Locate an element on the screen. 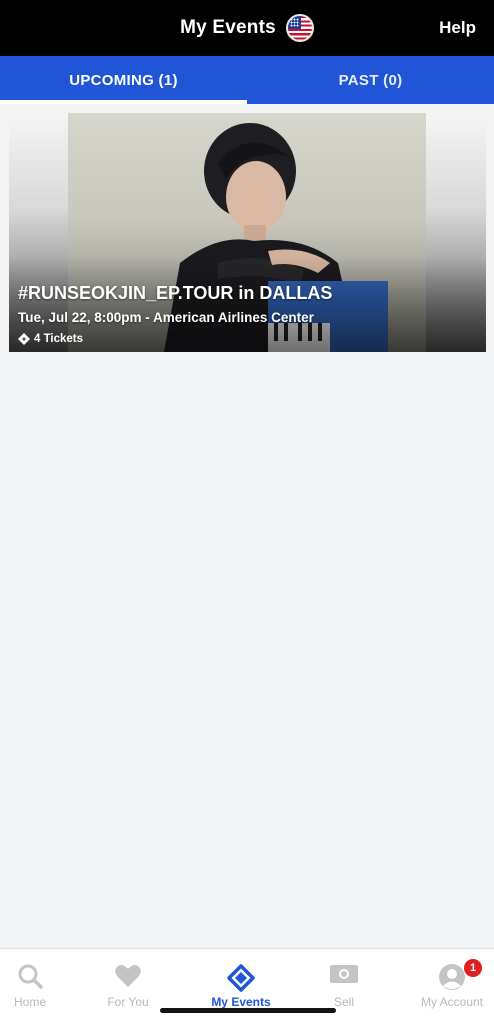 The width and height of the screenshot is (494, 1024). tab-upcoming: UPCOMING (1) is located at coordinates (123, 80).